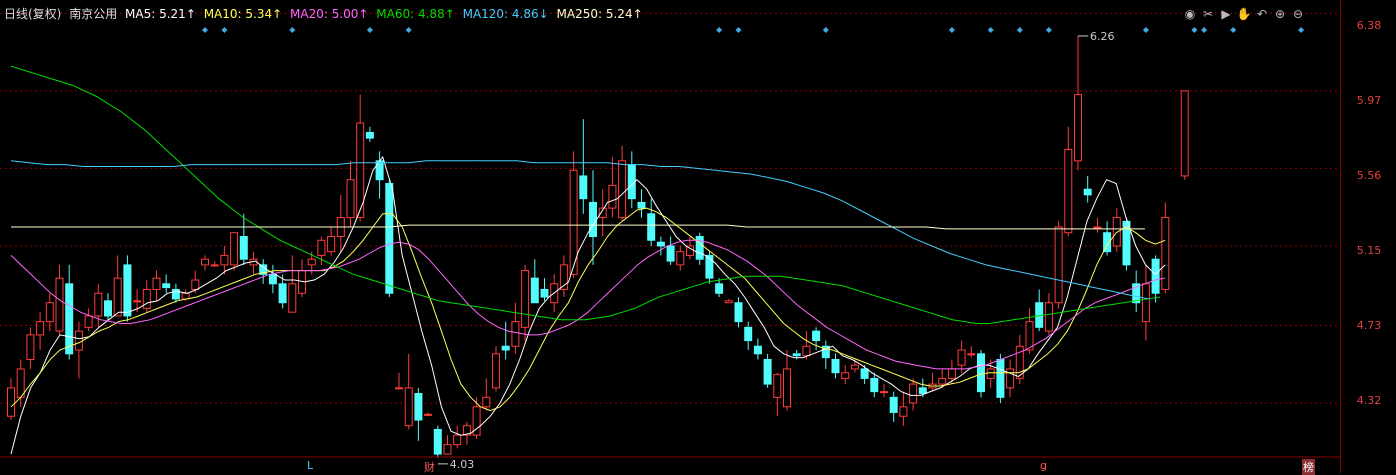 Image resolution: width=1396 pixels, height=475 pixels. Describe the element at coordinates (598, 227) in the screenshot. I see `ma250-line` at that location.